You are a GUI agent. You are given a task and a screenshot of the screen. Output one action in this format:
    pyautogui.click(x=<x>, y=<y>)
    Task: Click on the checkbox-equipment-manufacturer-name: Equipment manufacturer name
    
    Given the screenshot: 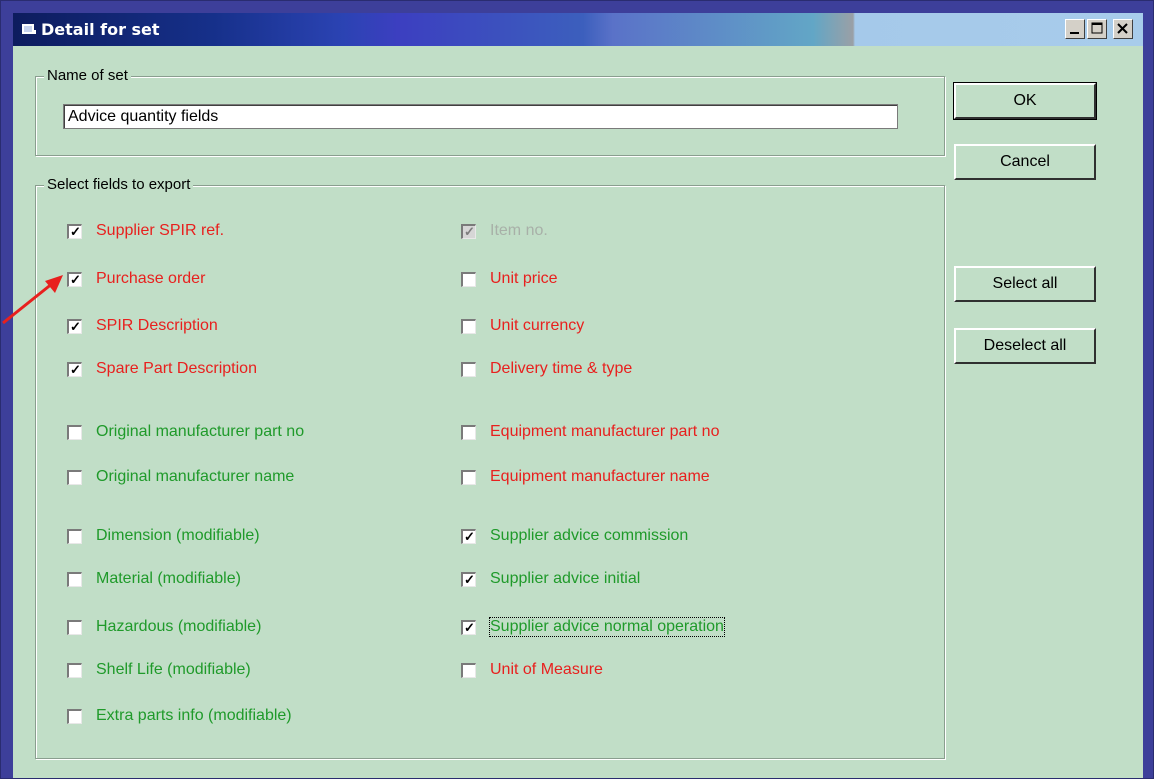 What is the action you would take?
    pyautogui.click(x=585, y=477)
    